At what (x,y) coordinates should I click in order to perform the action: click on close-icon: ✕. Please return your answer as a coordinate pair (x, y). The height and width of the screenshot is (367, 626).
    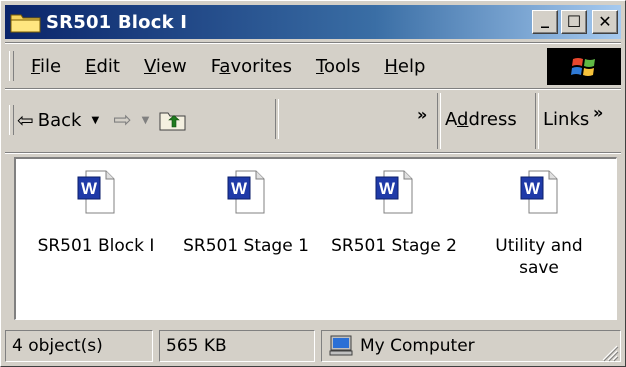
    Looking at the image, I should click on (605, 21).